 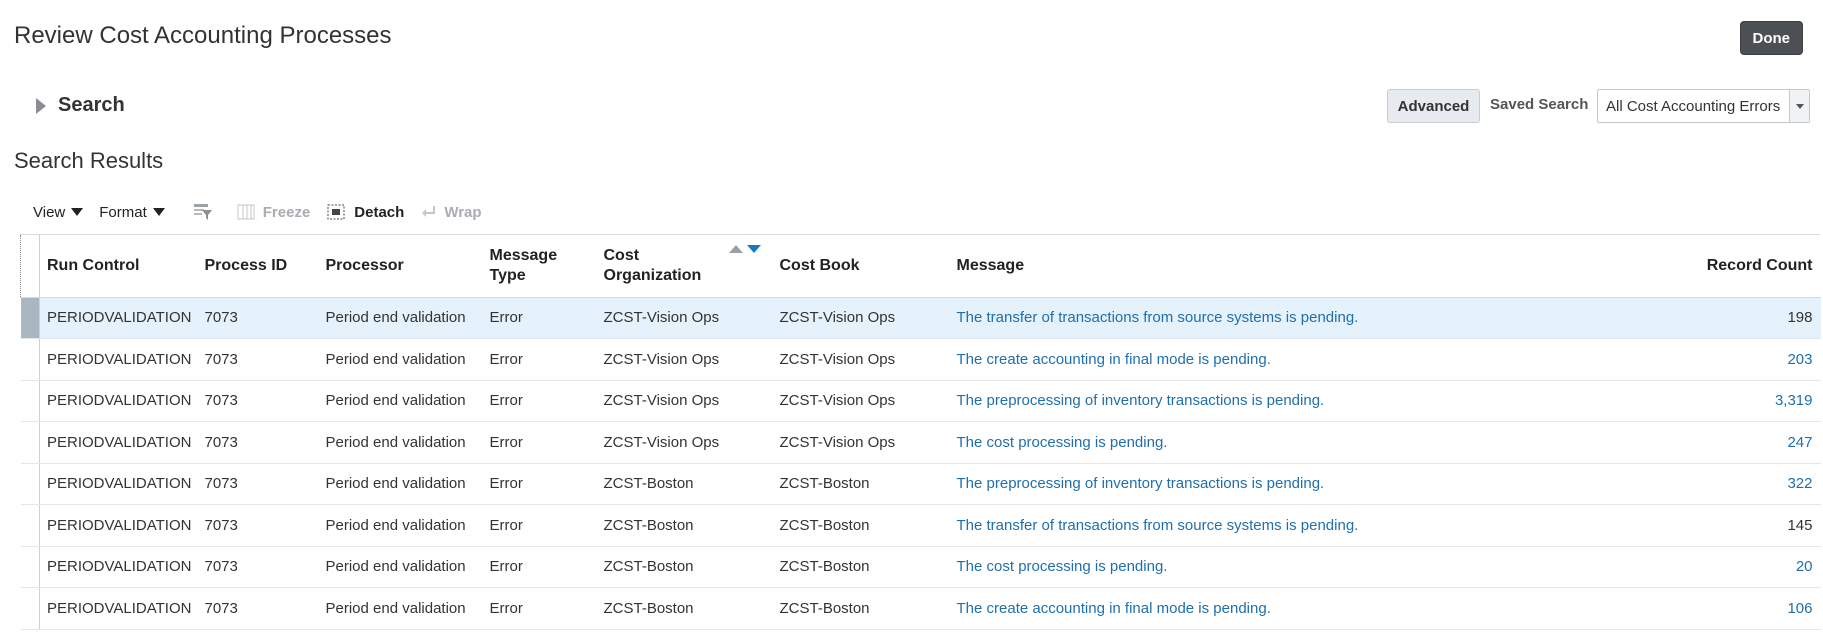 I want to click on column-header-process-id: Process ID, so click(x=258, y=266).